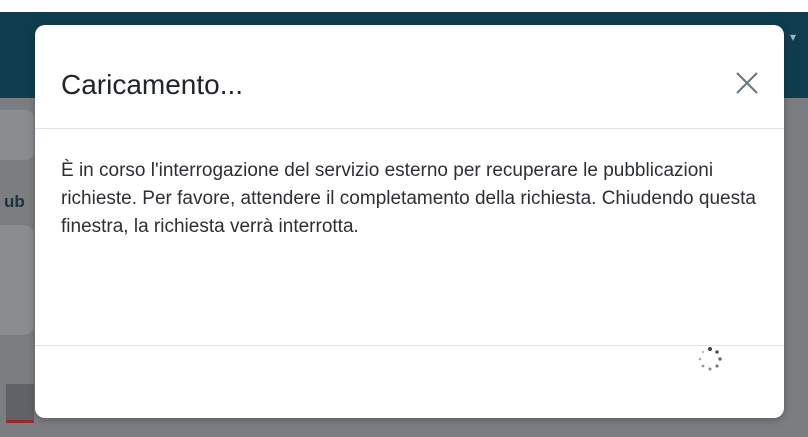  What do you see at coordinates (14, 201) in the screenshot?
I see `background-heading-fragment: ub` at bounding box center [14, 201].